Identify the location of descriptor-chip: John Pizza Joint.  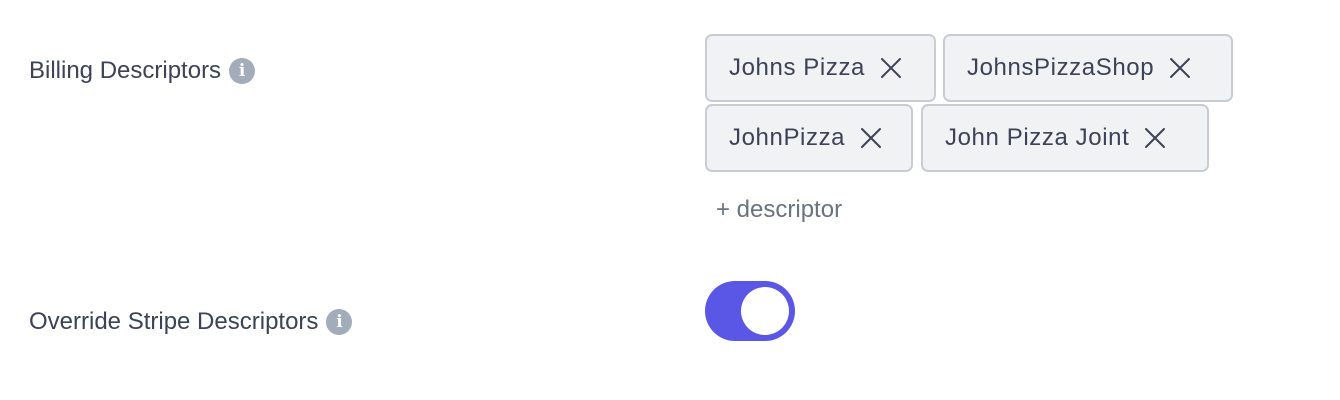
(1065, 138).